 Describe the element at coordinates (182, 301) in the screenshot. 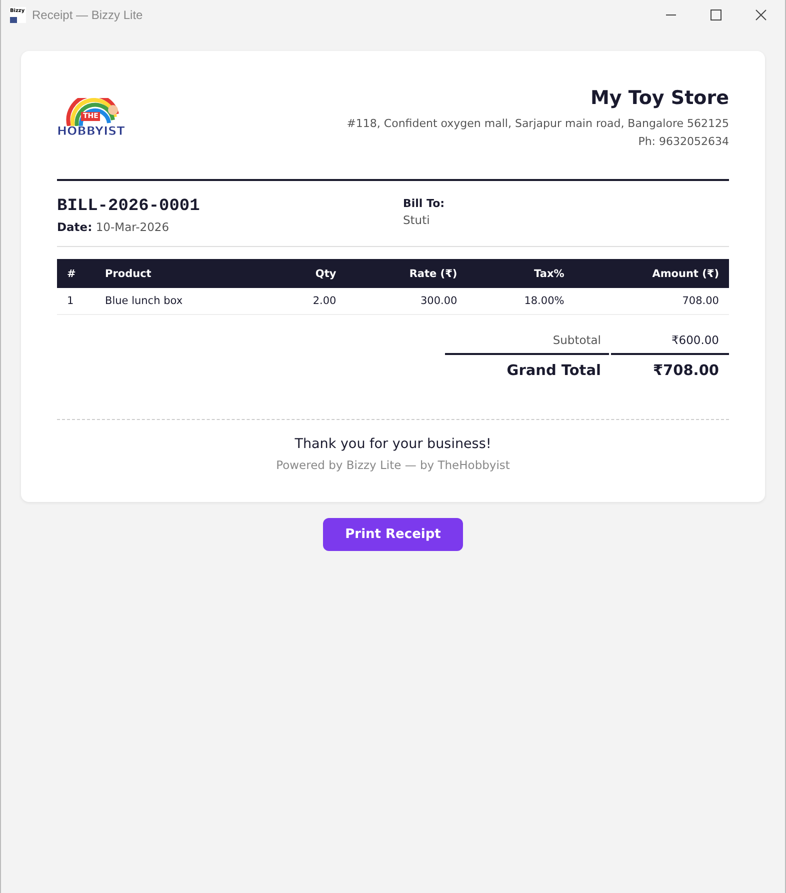

I see `table-cell: Blue lunch box` at that location.